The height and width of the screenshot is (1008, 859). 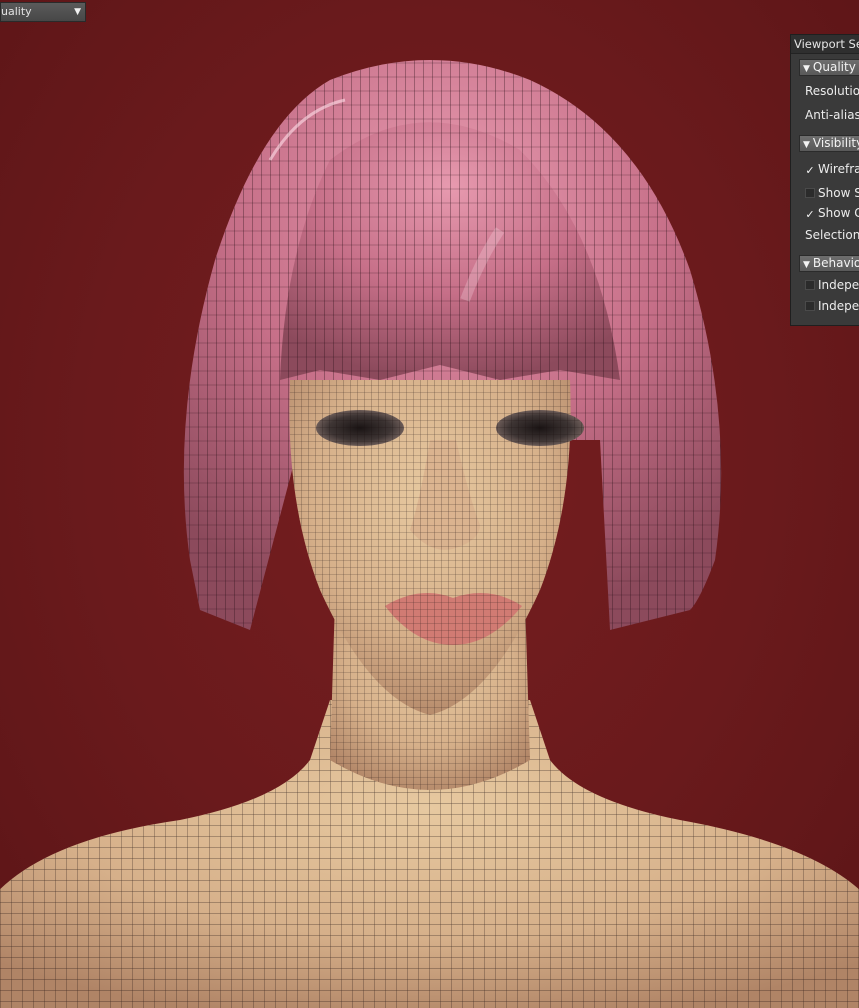 What do you see at coordinates (838, 169) in the screenshot?
I see `row-wireframe-label: Wirefran` at bounding box center [838, 169].